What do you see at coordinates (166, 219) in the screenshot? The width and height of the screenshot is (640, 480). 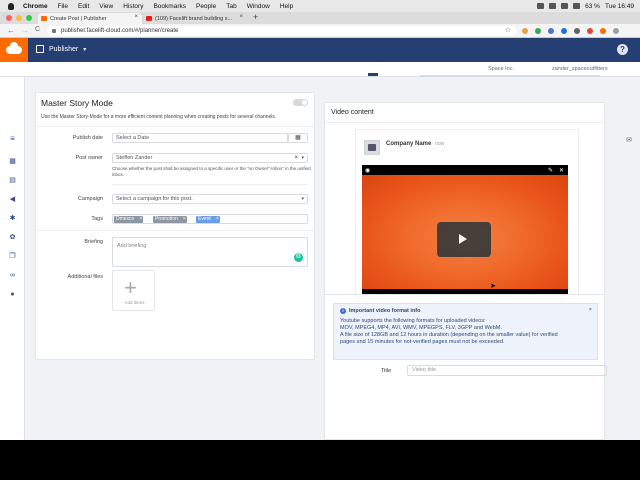 I see `tag-label: Promotion` at bounding box center [166, 219].